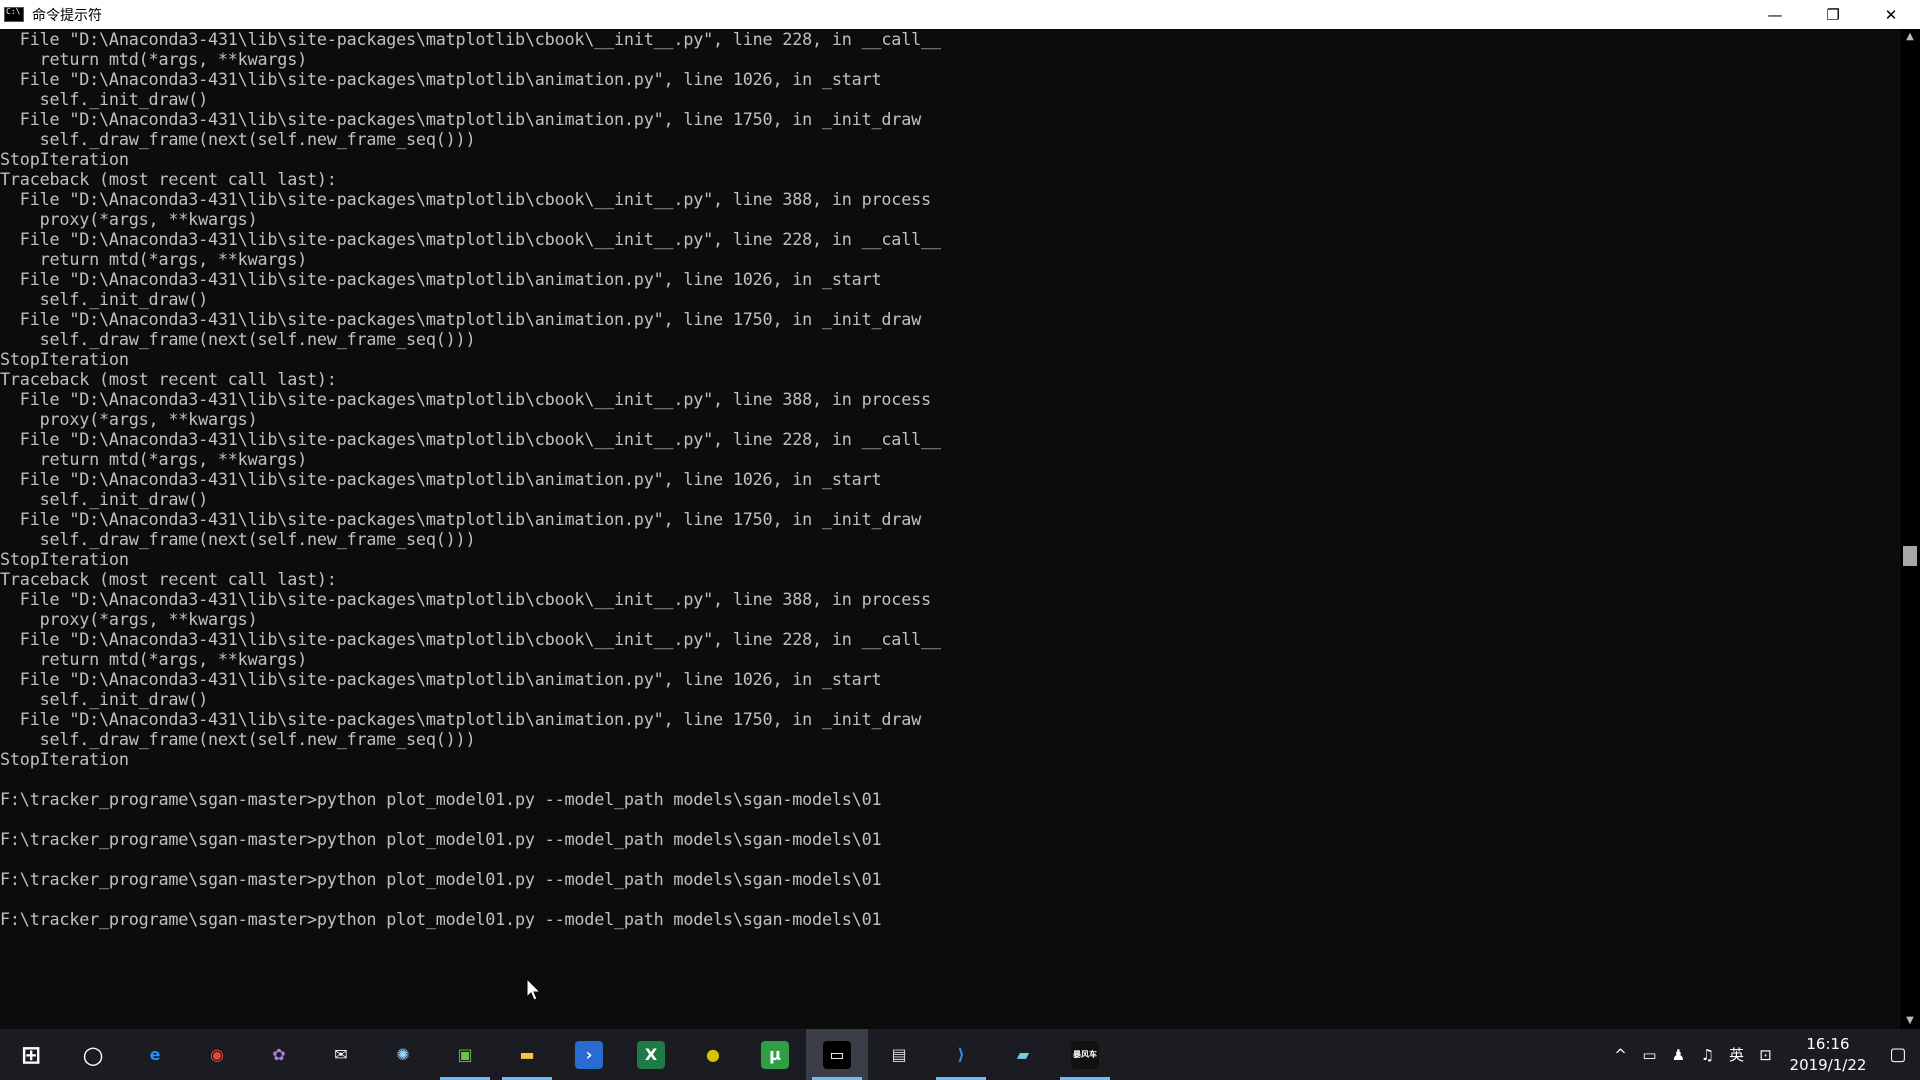  I want to click on taskbar-app-7: ▣, so click(465, 1054).